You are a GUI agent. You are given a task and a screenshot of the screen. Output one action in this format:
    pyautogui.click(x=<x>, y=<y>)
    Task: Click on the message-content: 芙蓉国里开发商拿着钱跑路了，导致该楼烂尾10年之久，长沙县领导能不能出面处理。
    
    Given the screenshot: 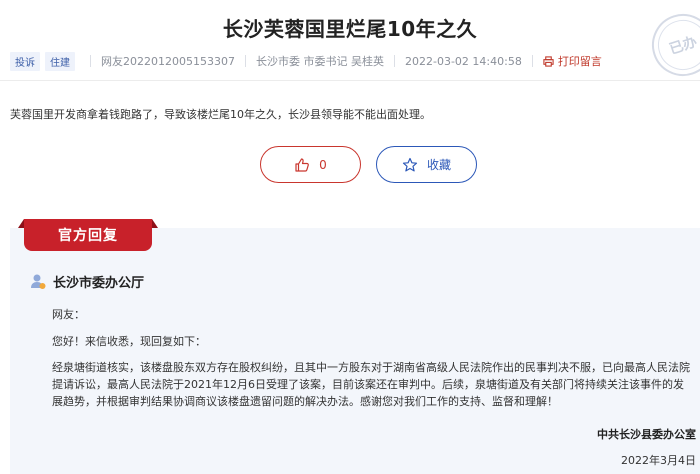 What is the action you would take?
    pyautogui.click(x=220, y=114)
    